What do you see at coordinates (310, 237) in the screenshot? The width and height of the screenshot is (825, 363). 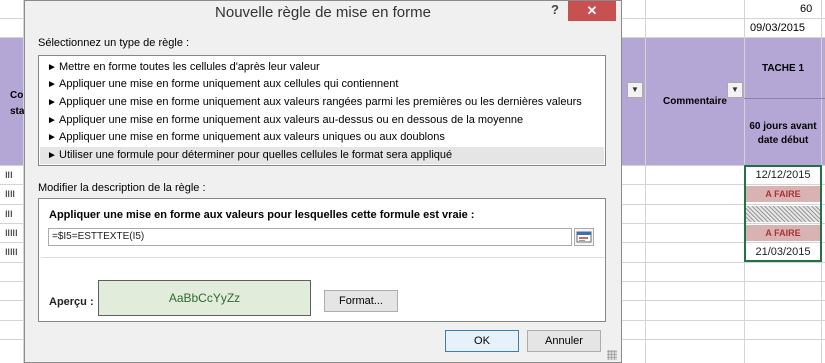 I see `formula-input: =$I5=ESTTEXTE(I5)` at bounding box center [310, 237].